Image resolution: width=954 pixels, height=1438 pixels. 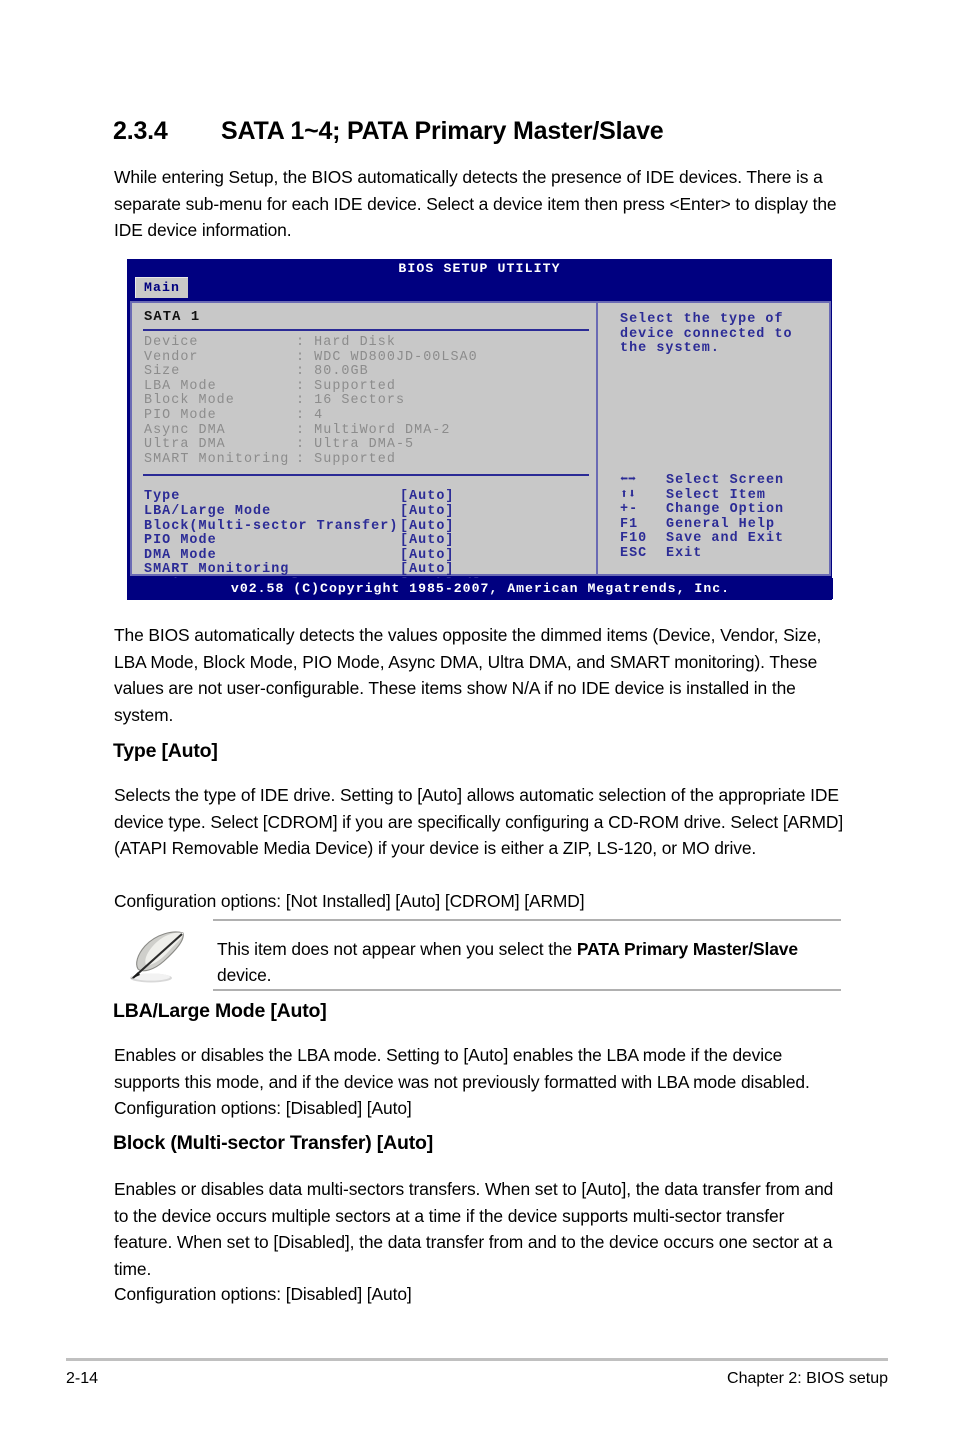 I want to click on key-legend-row-exit: ESC Exit, so click(x=713, y=553).